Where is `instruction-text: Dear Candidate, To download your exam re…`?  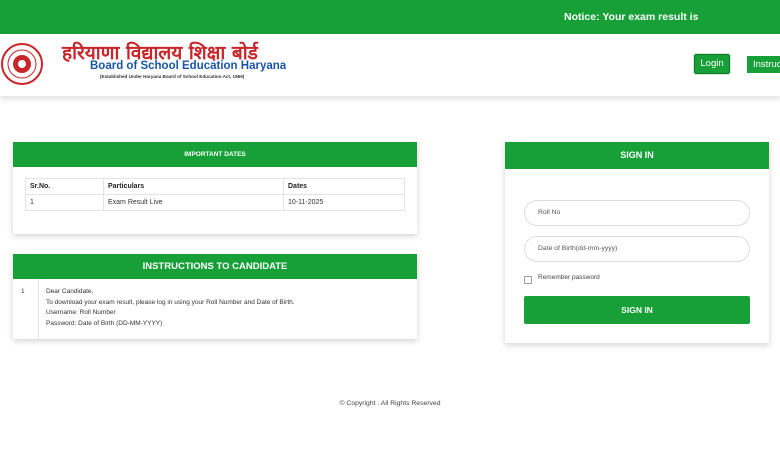 instruction-text: Dear Candidate, To download your exam re… is located at coordinates (170, 308).